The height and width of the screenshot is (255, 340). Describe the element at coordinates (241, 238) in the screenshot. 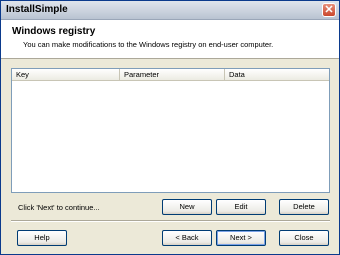

I see `next-button: Next >` at that location.